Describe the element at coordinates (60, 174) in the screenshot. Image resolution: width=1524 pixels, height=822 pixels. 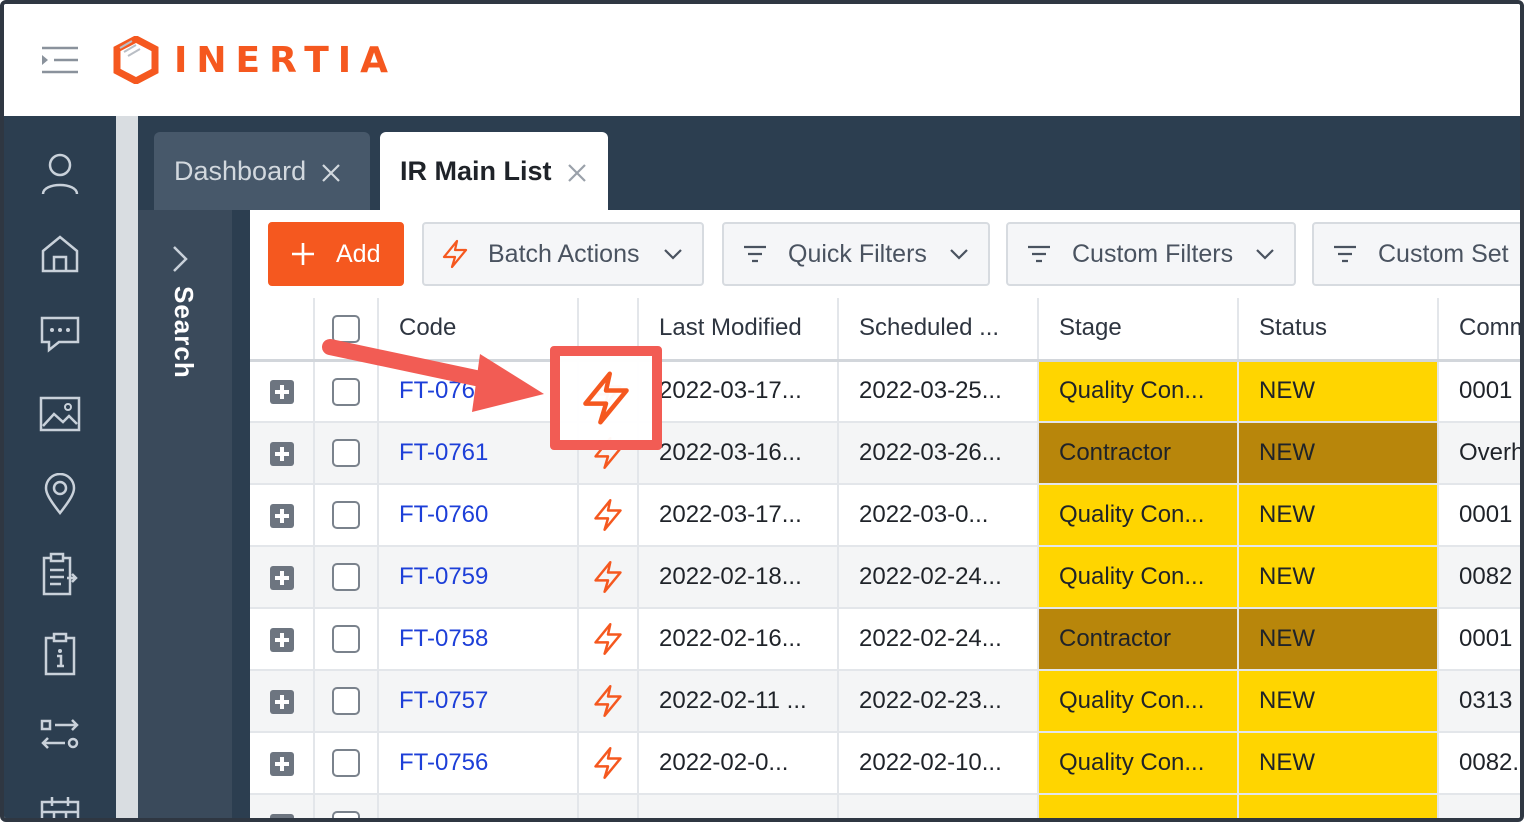
I see `rail-user-icon` at that location.